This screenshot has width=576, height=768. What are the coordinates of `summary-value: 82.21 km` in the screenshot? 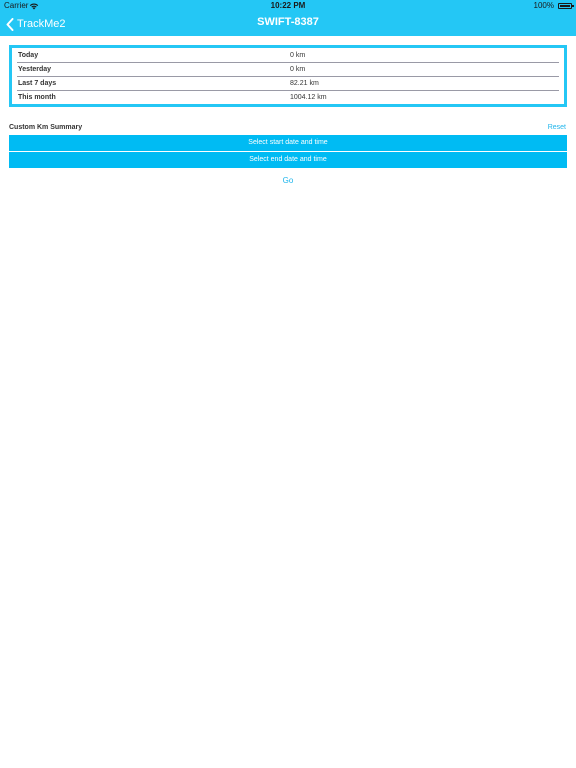 It's located at (304, 83).